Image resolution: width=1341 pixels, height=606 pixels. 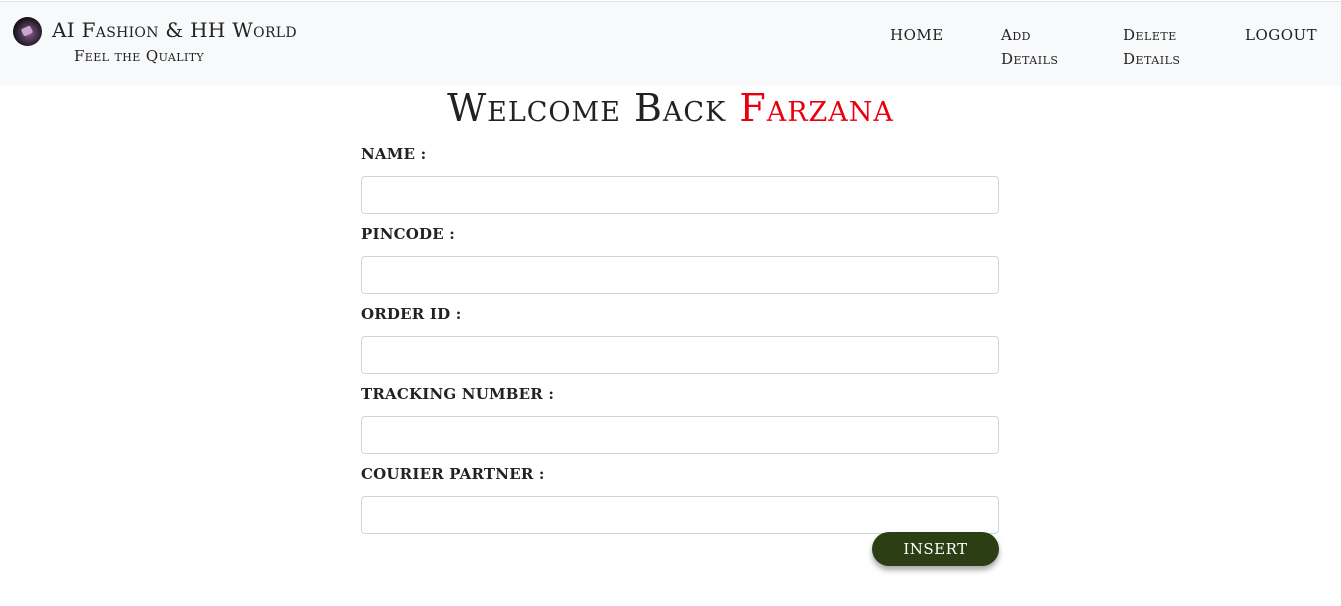 I want to click on brand-tagline: Feel the Quality, so click(x=139, y=56).